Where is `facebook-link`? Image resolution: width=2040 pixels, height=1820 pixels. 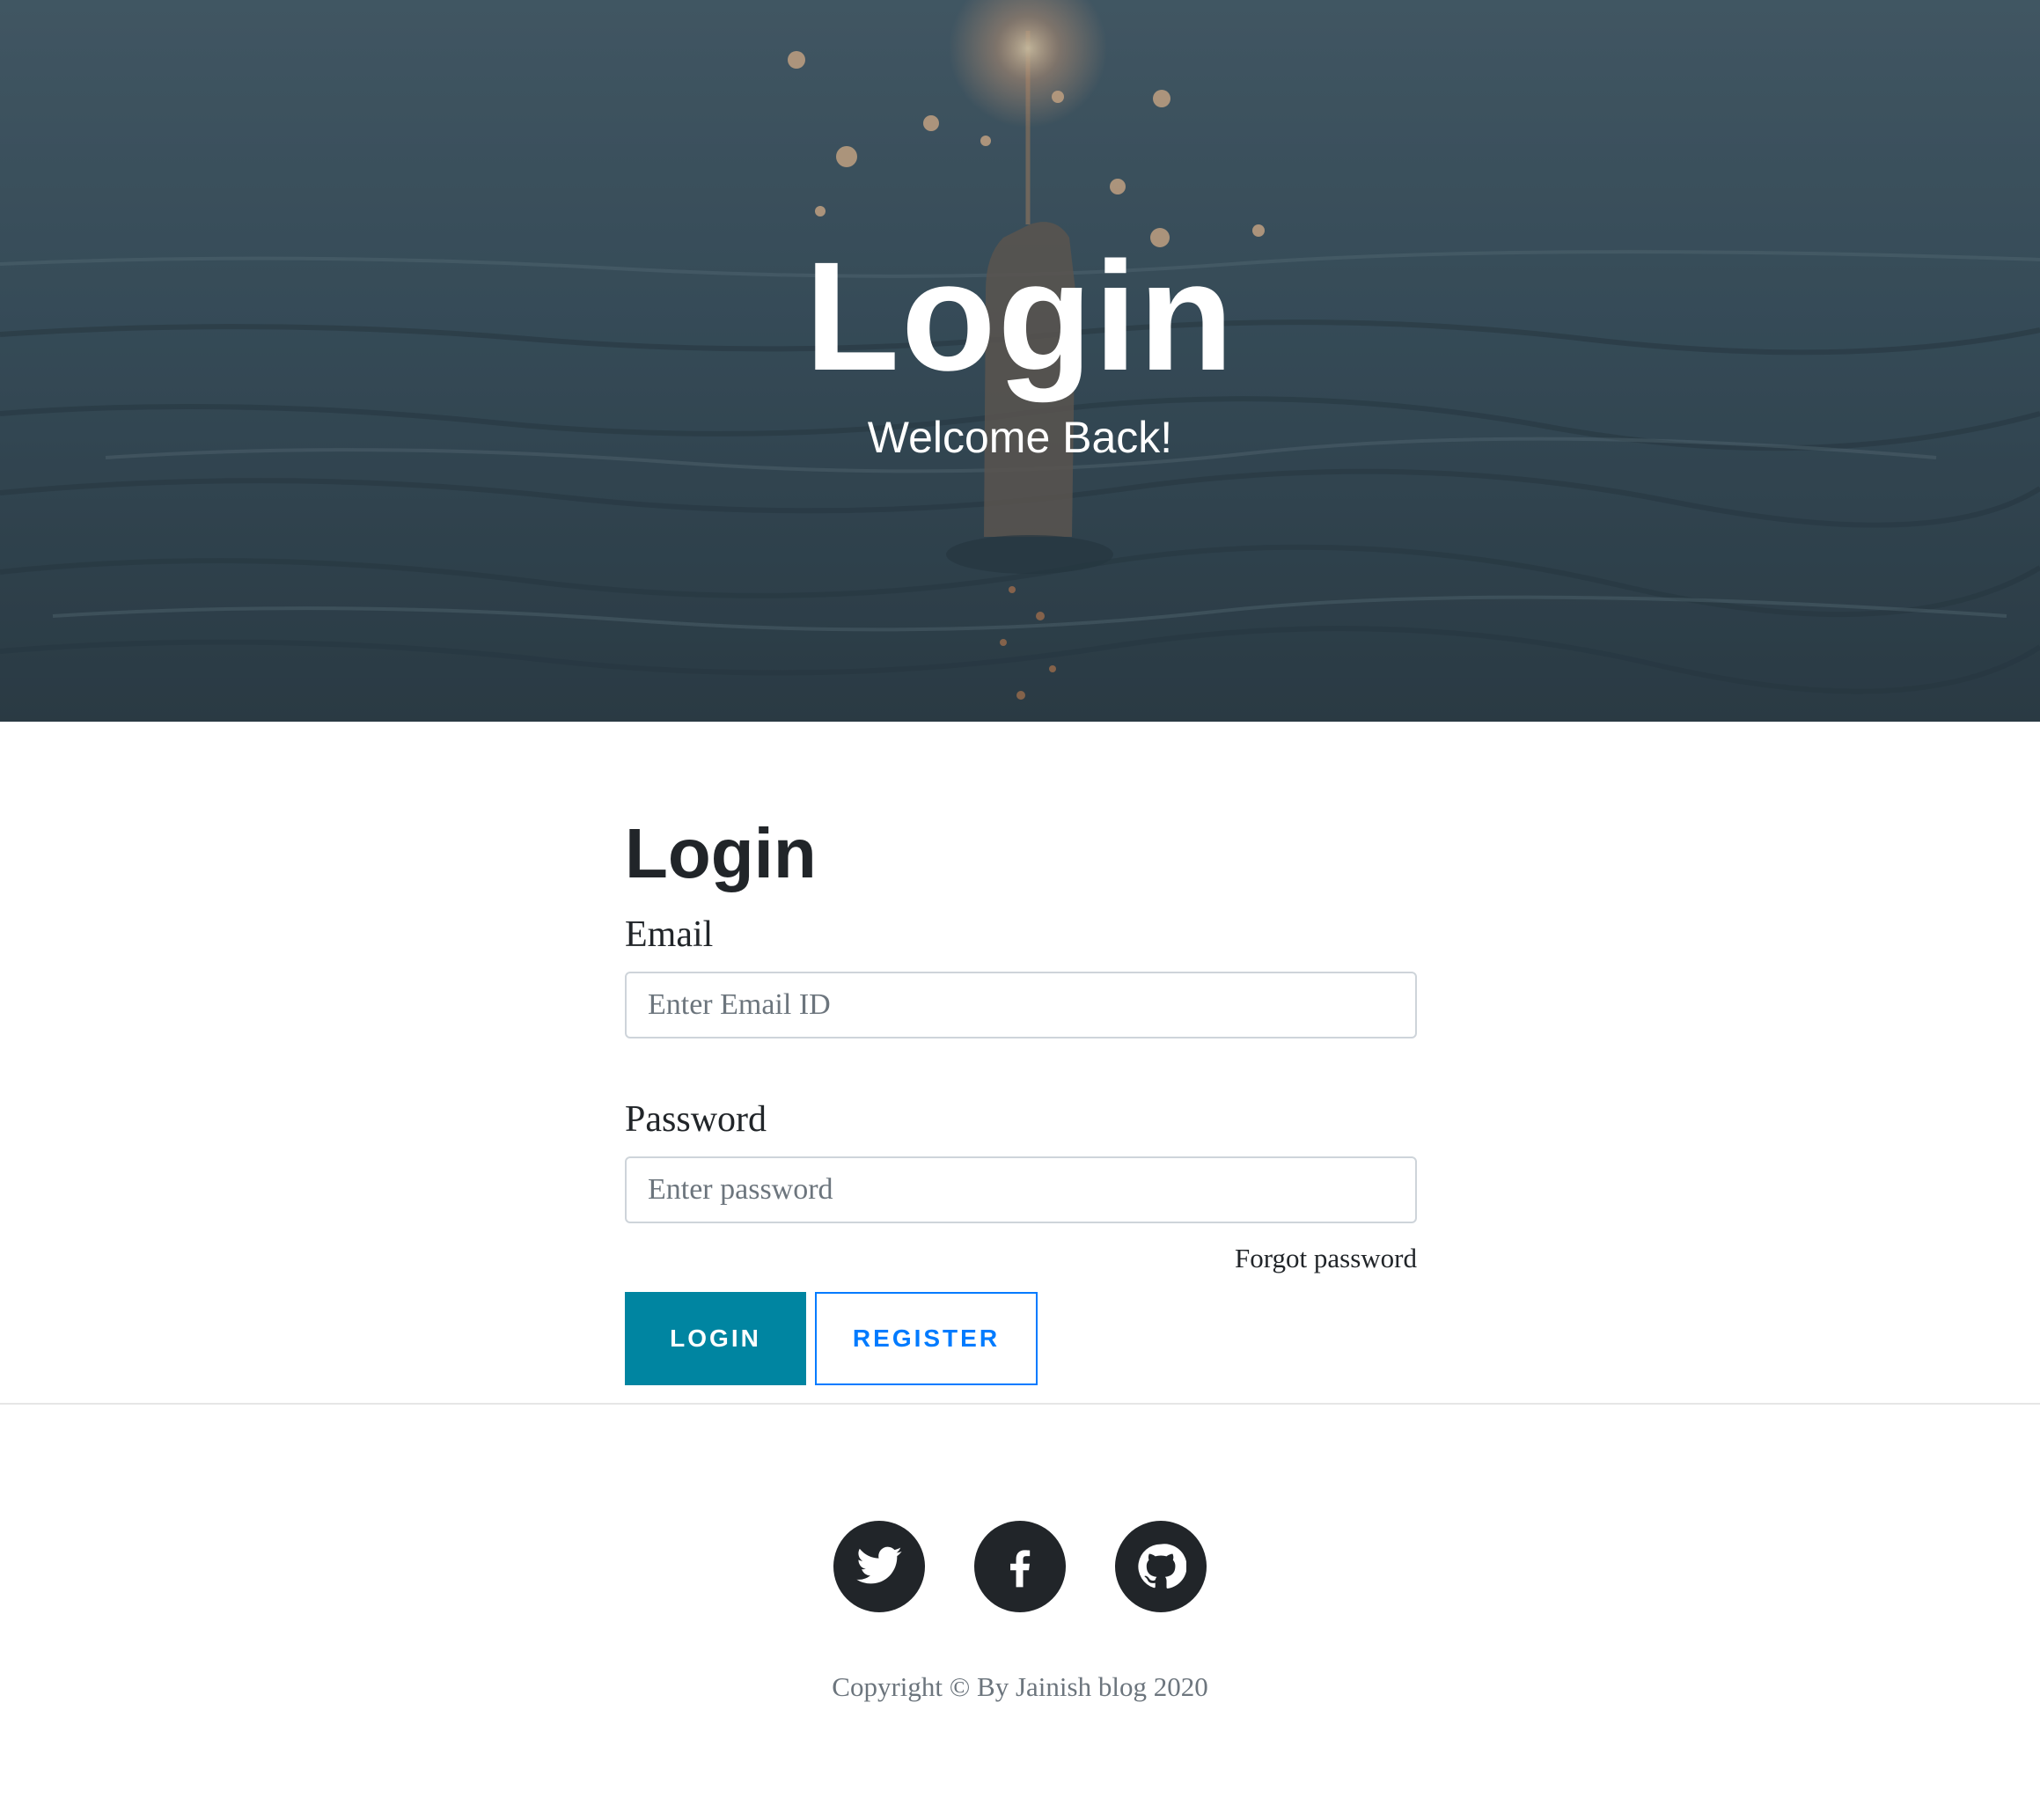 facebook-link is located at coordinates (1020, 1566).